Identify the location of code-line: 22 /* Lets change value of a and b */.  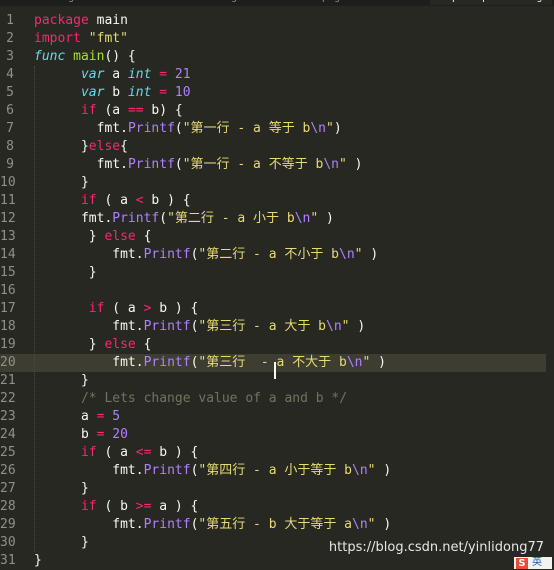
(277, 399).